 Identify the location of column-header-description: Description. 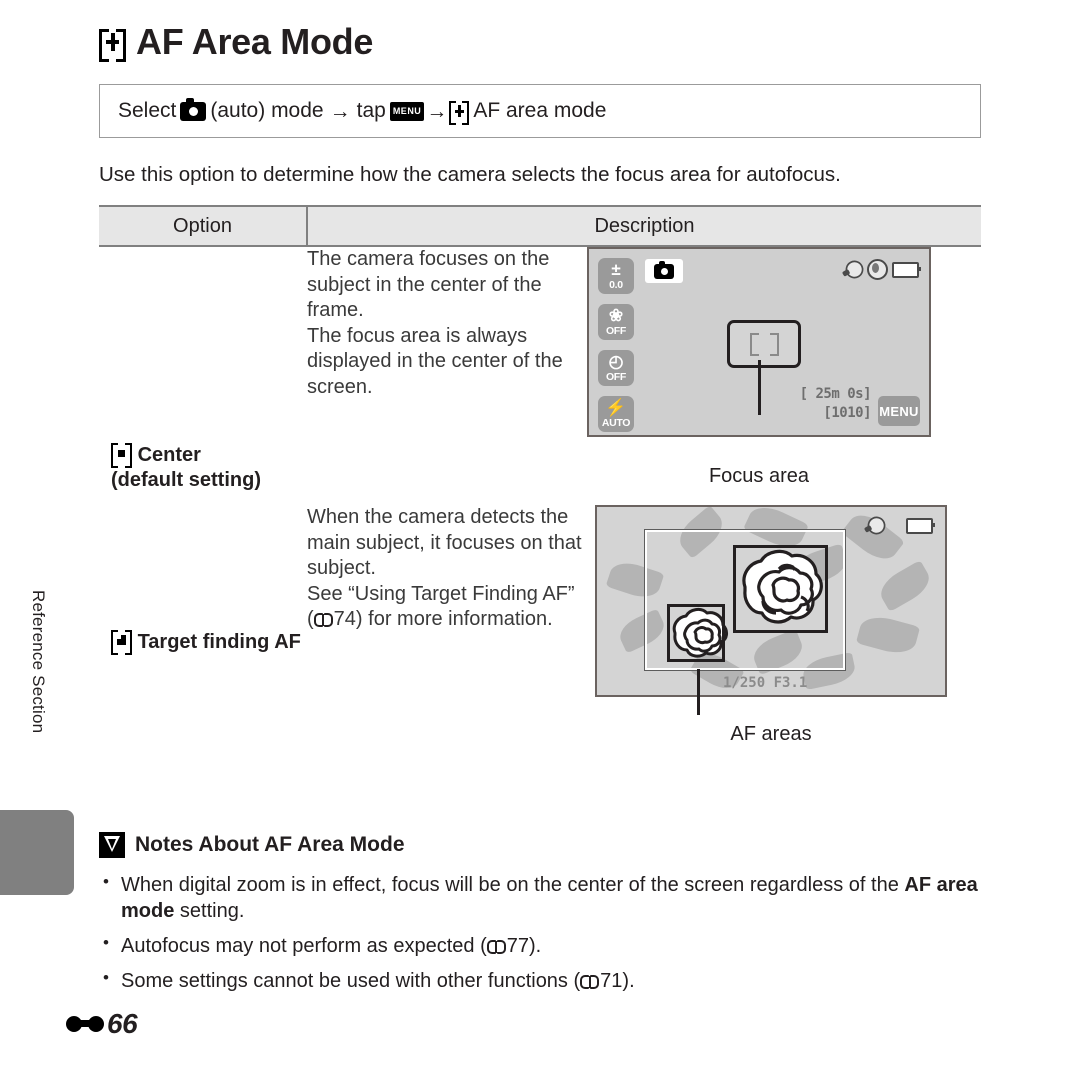
(644, 226).